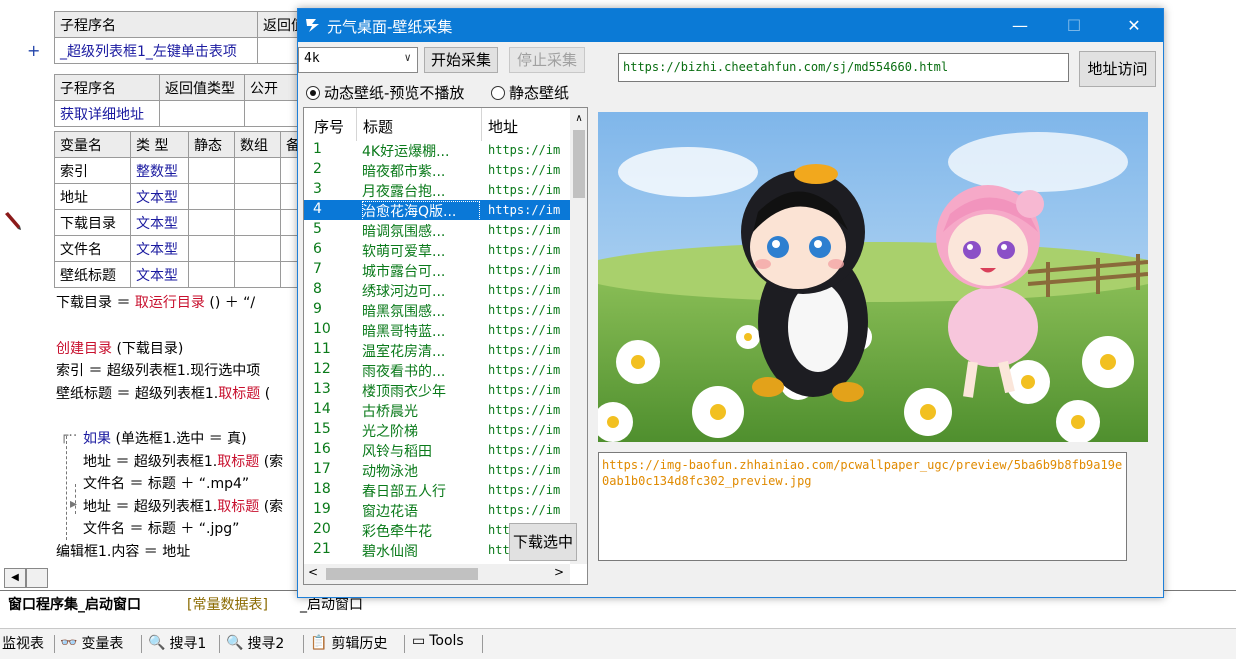 The height and width of the screenshot is (659, 1236). Describe the element at coordinates (547, 60) in the screenshot. I see `stop-collect-button: 停止采集` at that location.